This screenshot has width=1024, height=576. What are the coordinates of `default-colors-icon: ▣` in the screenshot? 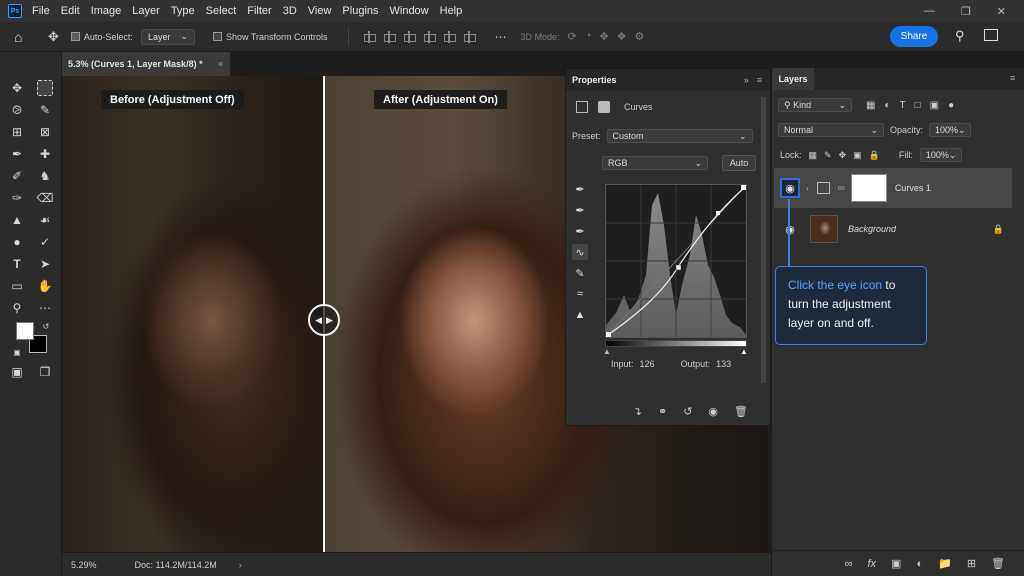 It's located at (17, 352).